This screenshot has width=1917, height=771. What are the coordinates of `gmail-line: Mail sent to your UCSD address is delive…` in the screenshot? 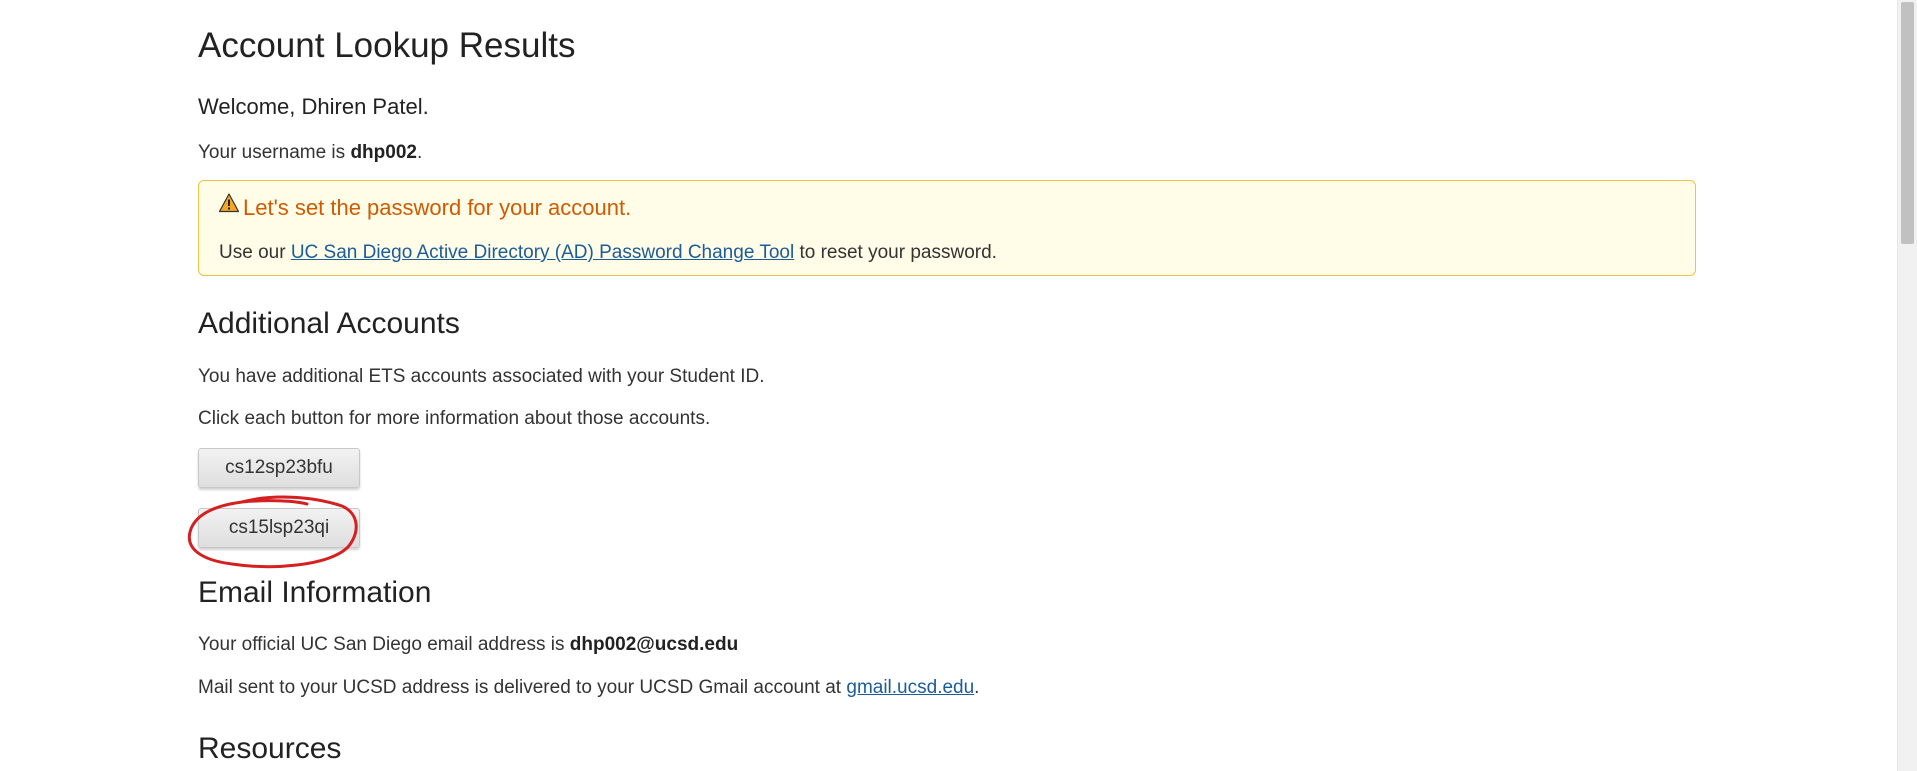 It's located at (588, 688).